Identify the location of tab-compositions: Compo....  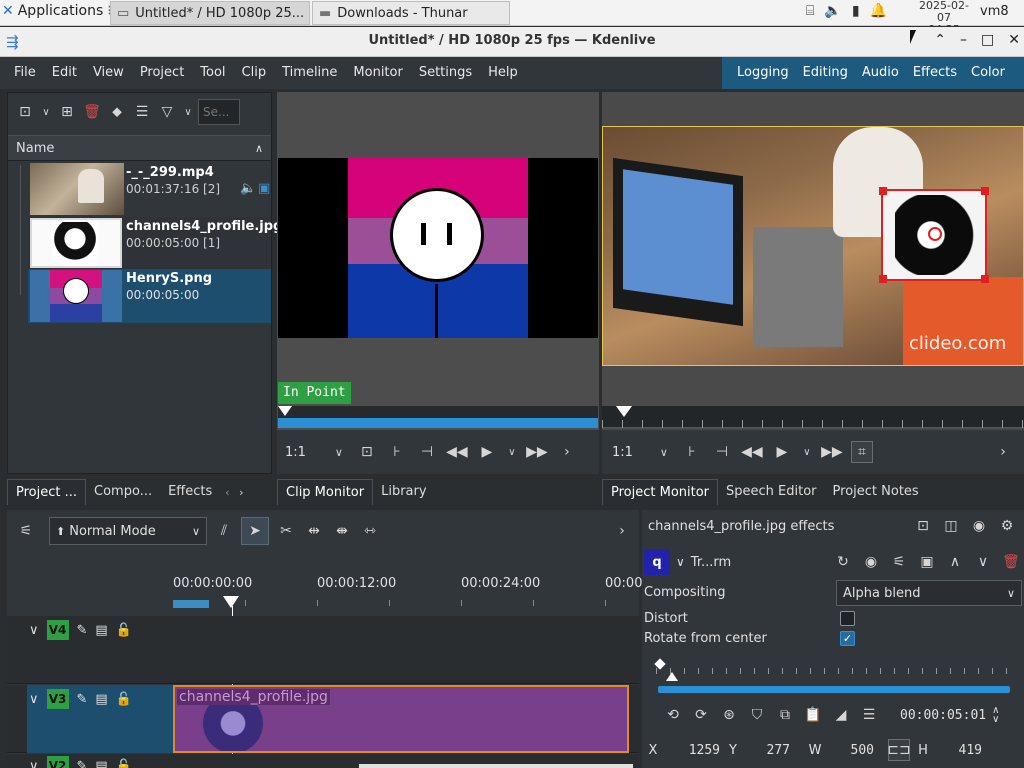
(123, 492).